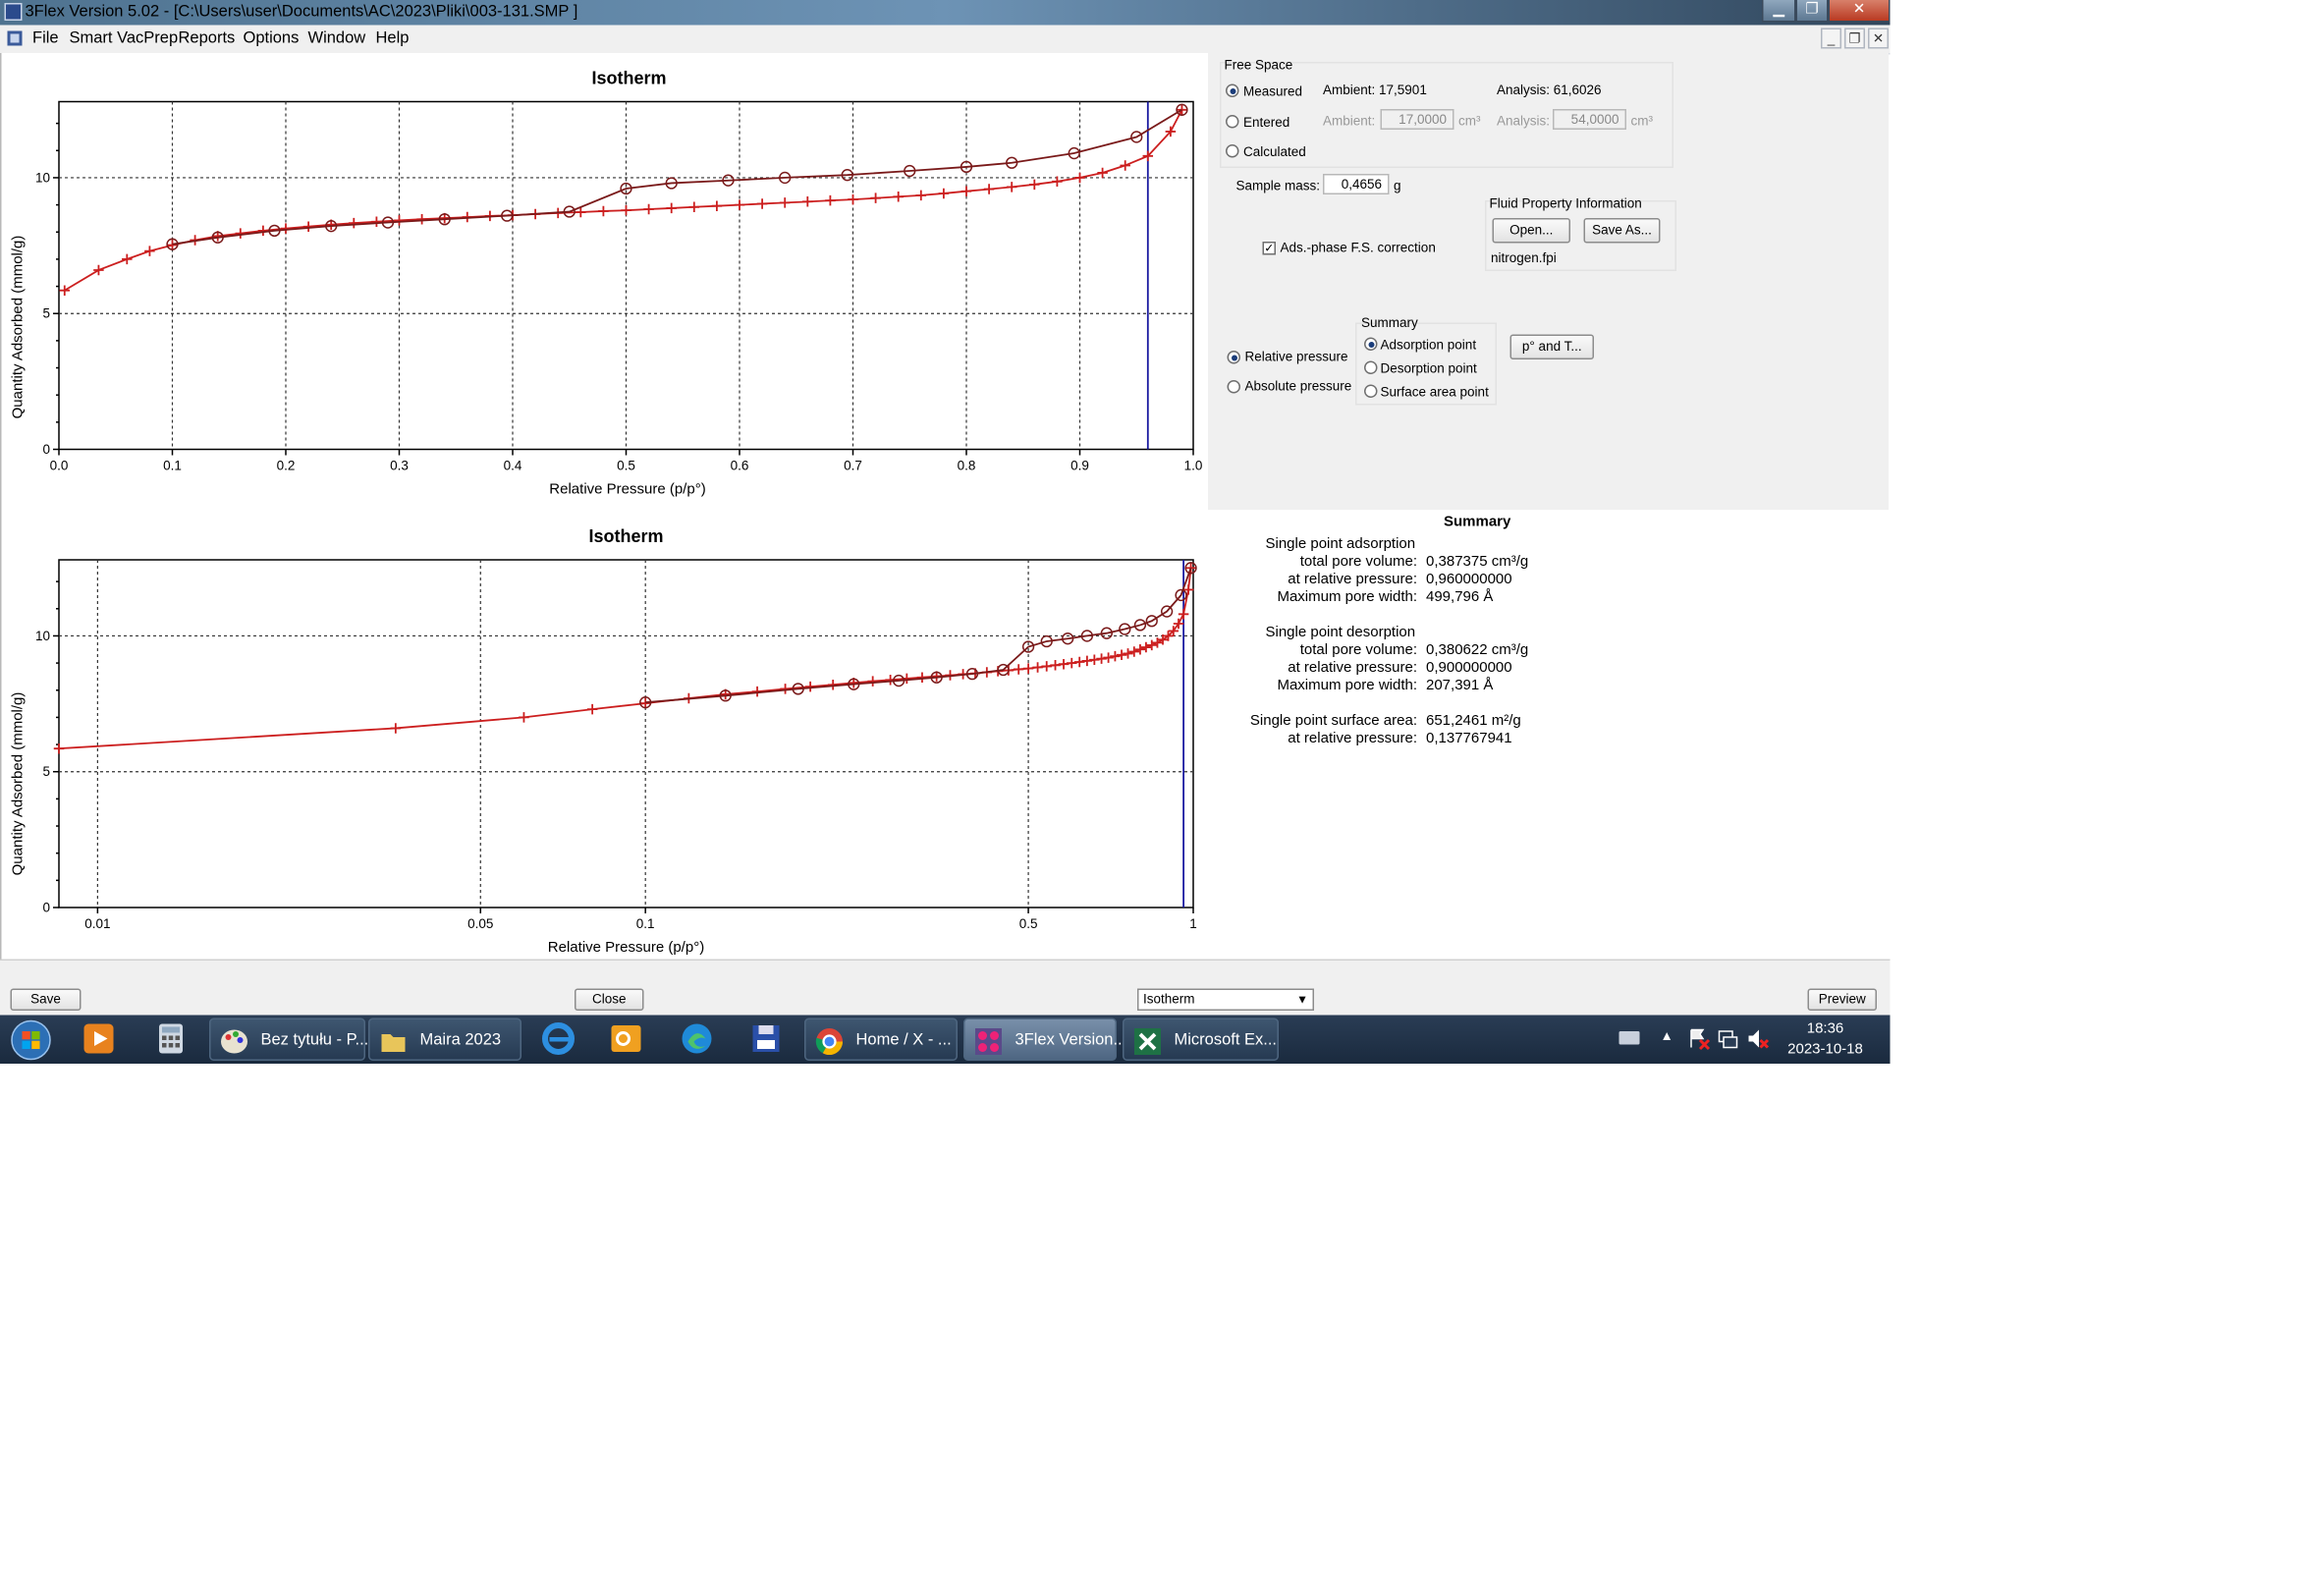 This screenshot has width=2304, height=1596. Describe the element at coordinates (1273, 91) in the screenshot. I see `measured-label: Measured` at that location.